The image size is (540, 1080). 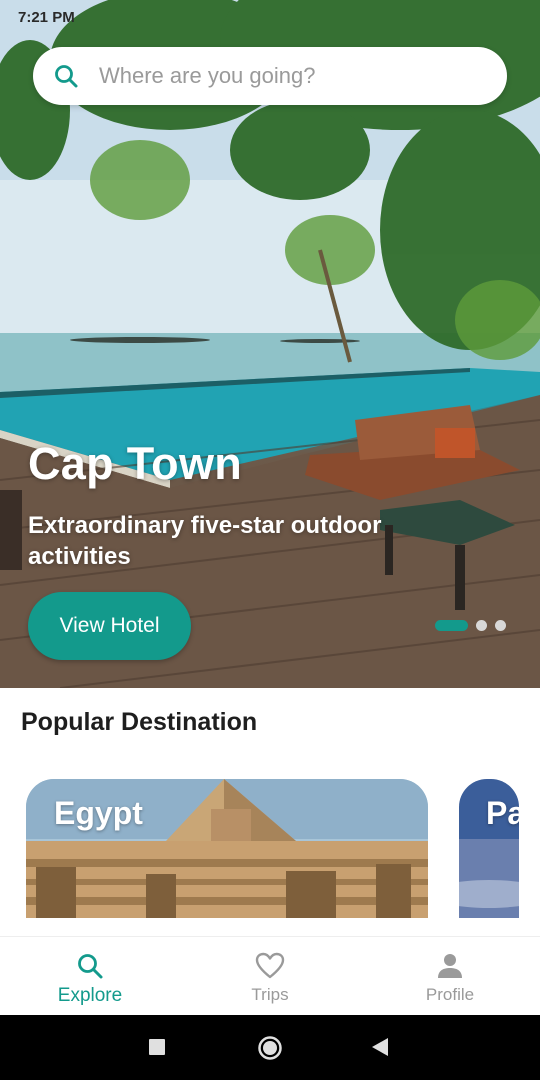 What do you see at coordinates (90, 995) in the screenshot?
I see `nav-label: Explore` at bounding box center [90, 995].